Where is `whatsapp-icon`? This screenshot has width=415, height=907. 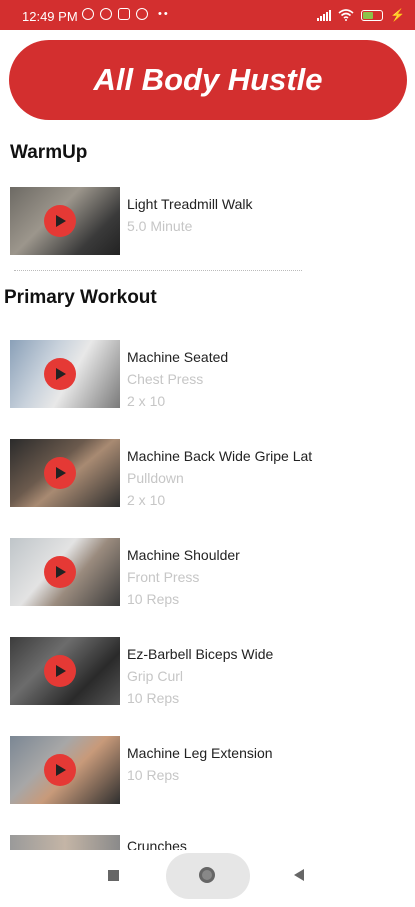
whatsapp-icon is located at coordinates (106, 14).